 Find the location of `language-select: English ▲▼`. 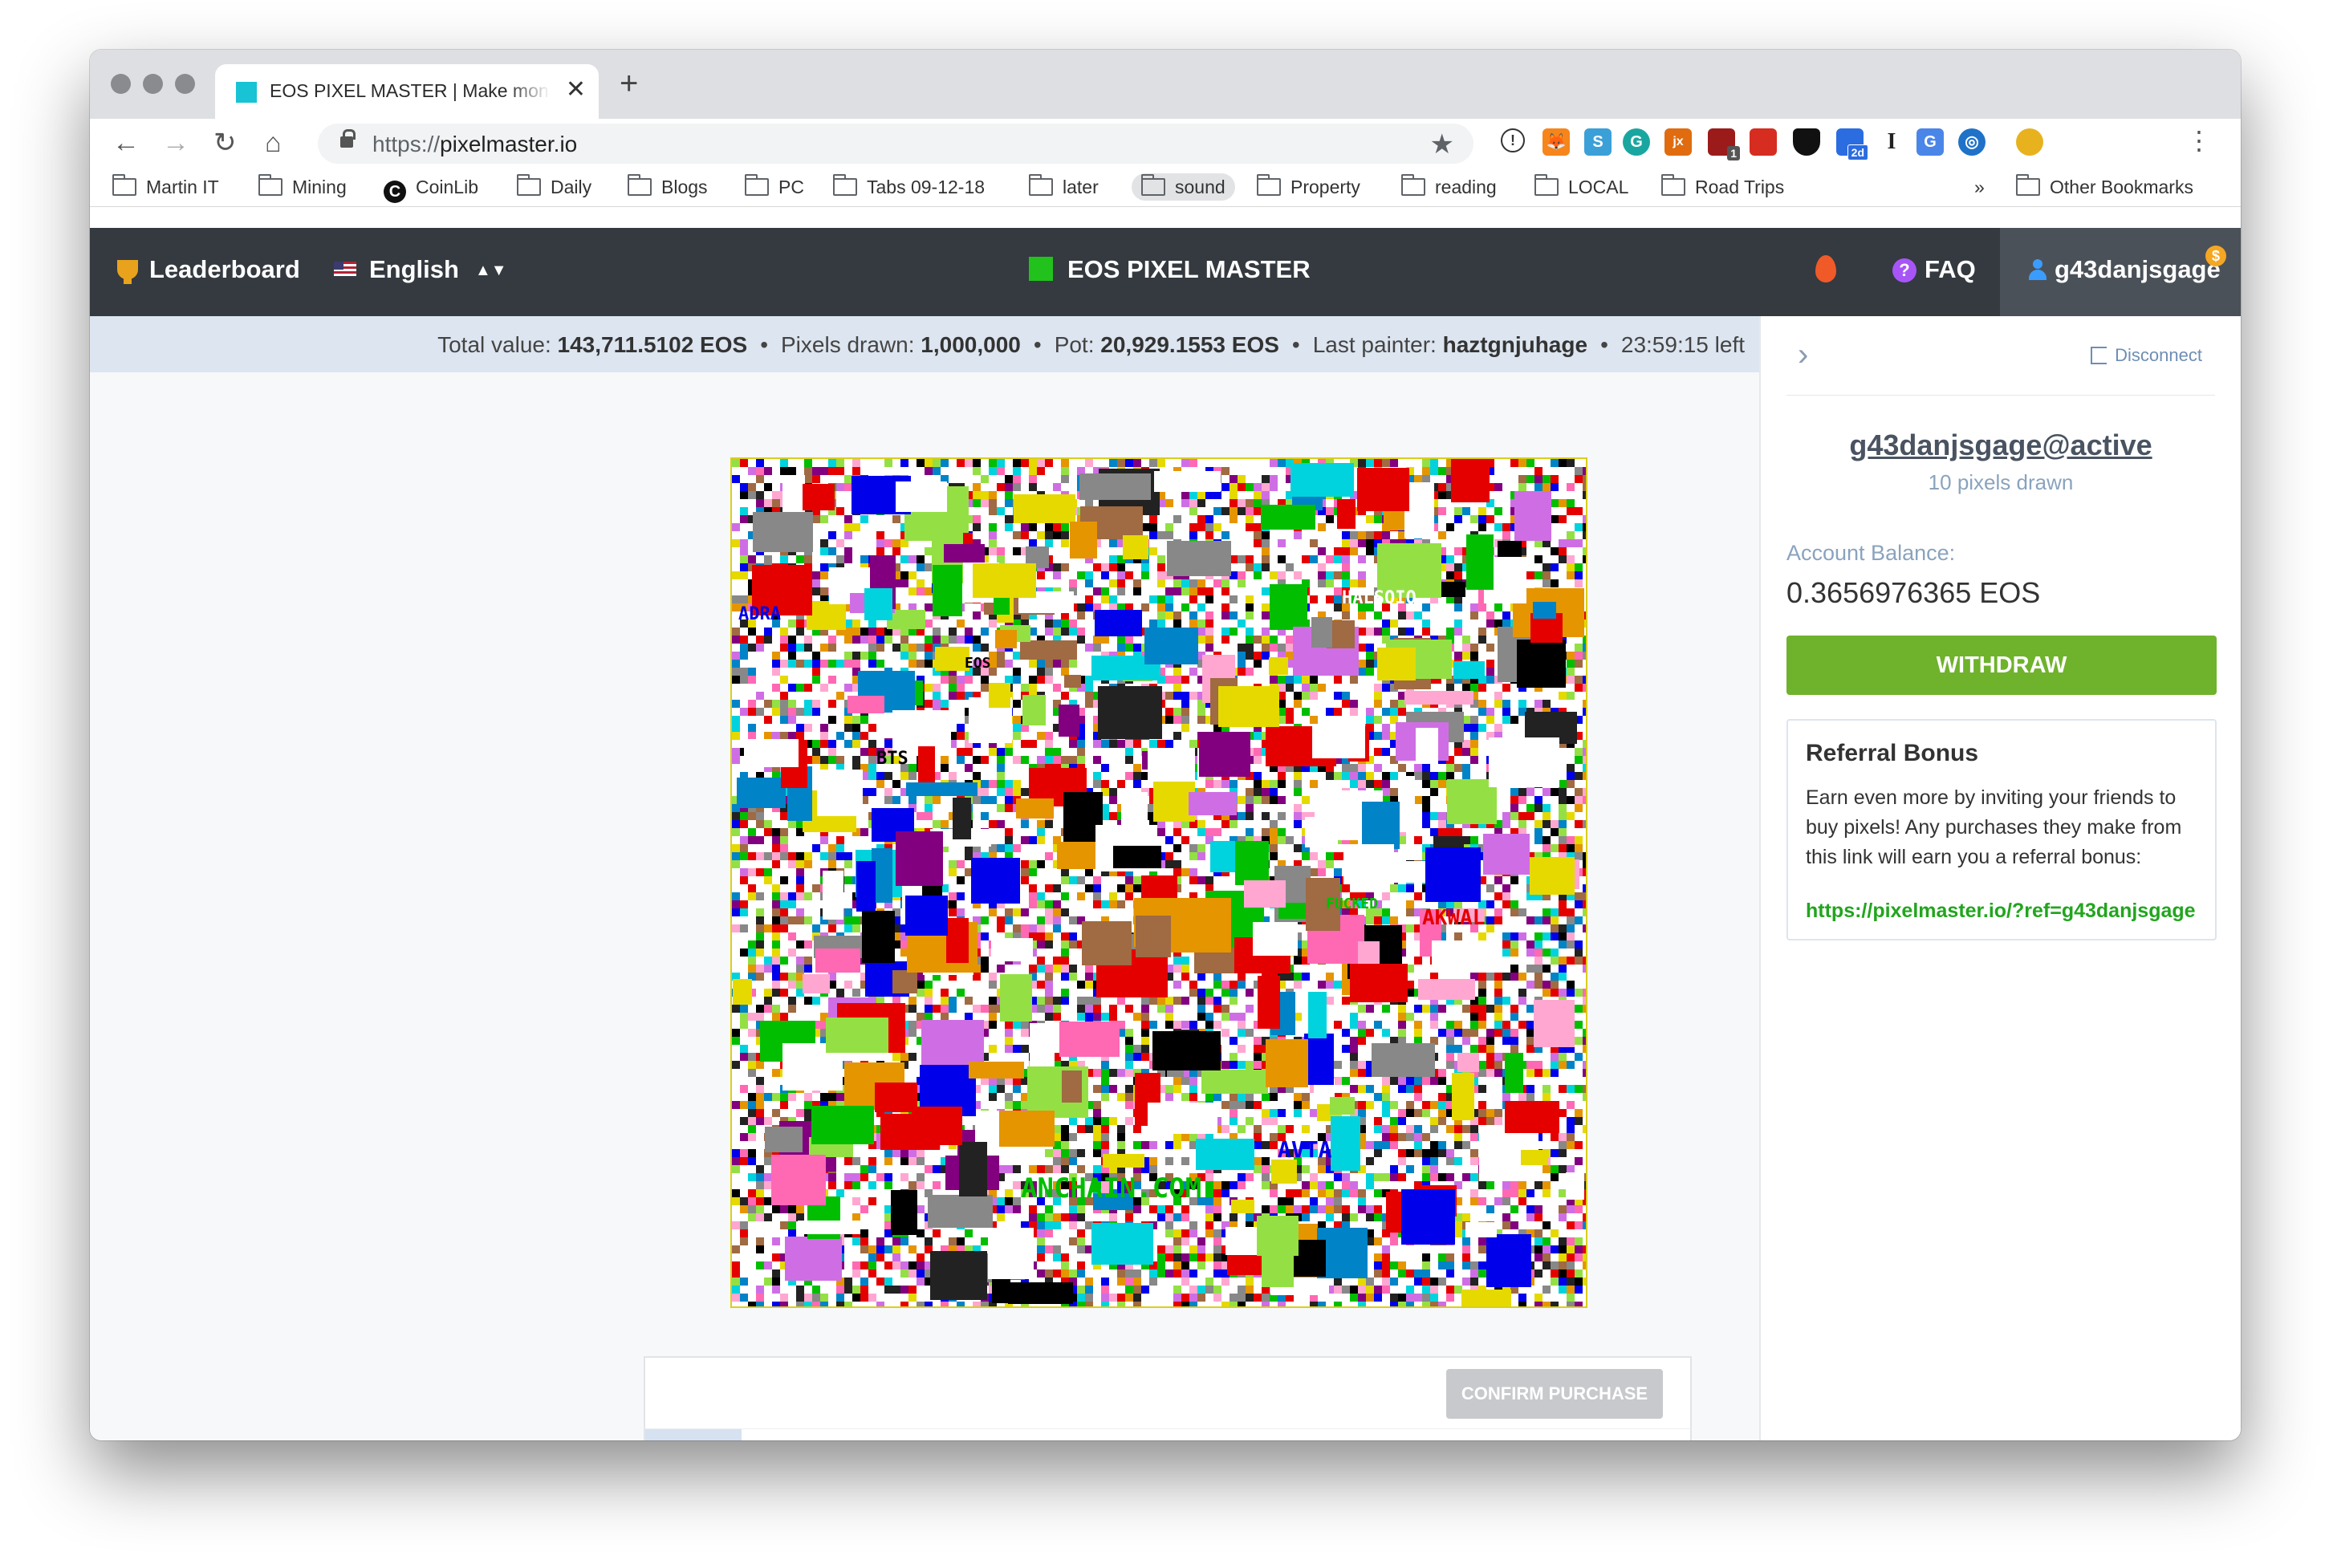

language-select: English ▲▼ is located at coordinates (420, 269).